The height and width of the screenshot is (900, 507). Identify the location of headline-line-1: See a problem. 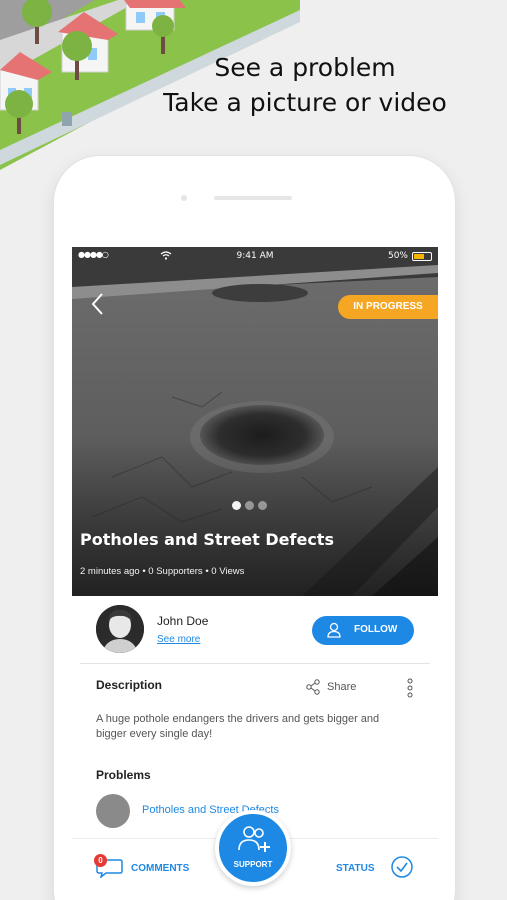
(305, 67).